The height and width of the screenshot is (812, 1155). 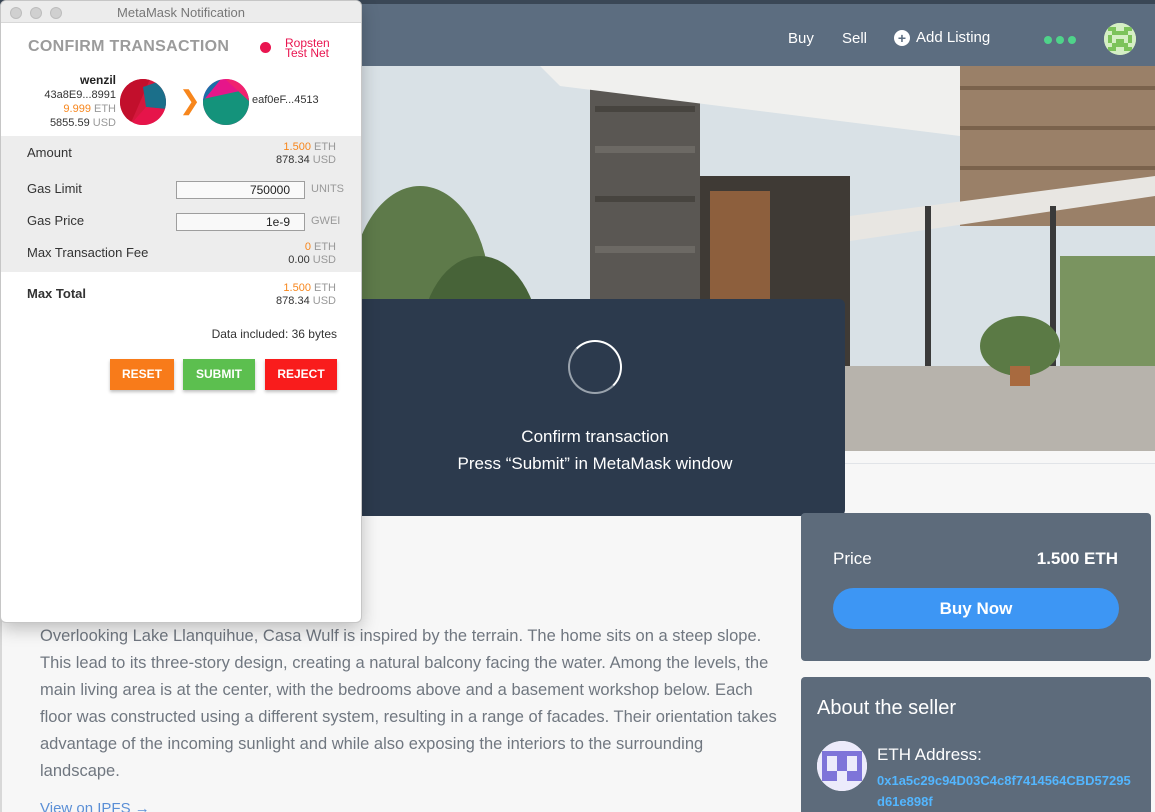 What do you see at coordinates (801, 38) in the screenshot?
I see `nav-buy-link: Buy` at bounding box center [801, 38].